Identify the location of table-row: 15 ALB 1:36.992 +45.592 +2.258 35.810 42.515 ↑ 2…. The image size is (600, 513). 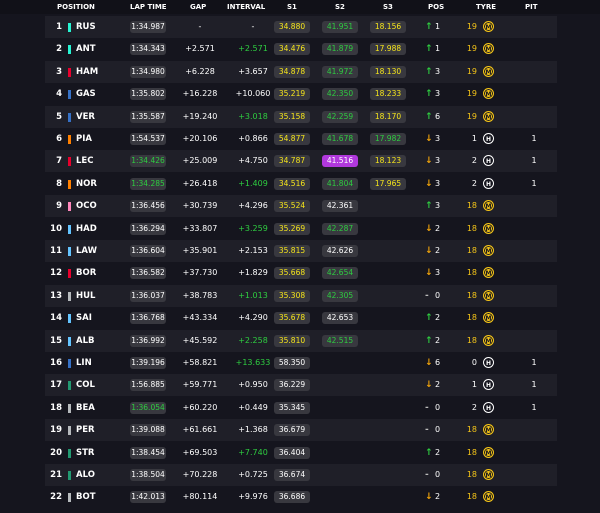
(301, 340).